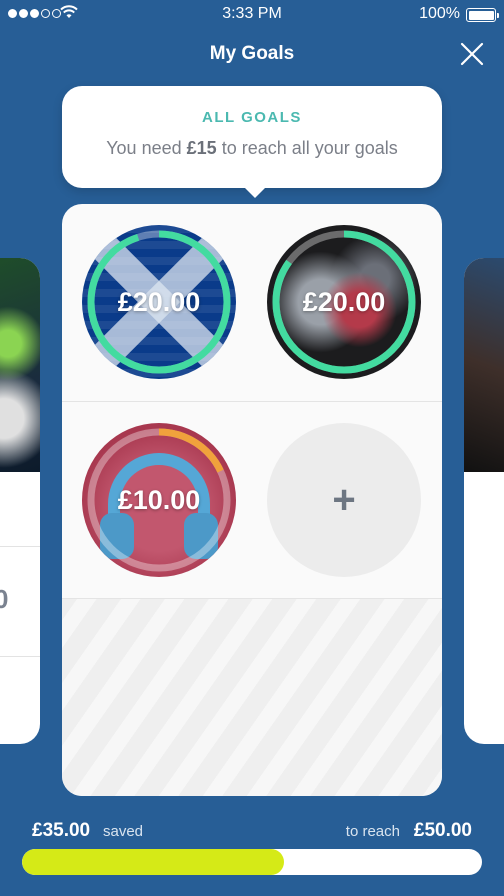 This screenshot has width=504, height=896. What do you see at coordinates (144, 148) in the screenshot?
I see `tooltip-message-prefix: You need` at bounding box center [144, 148].